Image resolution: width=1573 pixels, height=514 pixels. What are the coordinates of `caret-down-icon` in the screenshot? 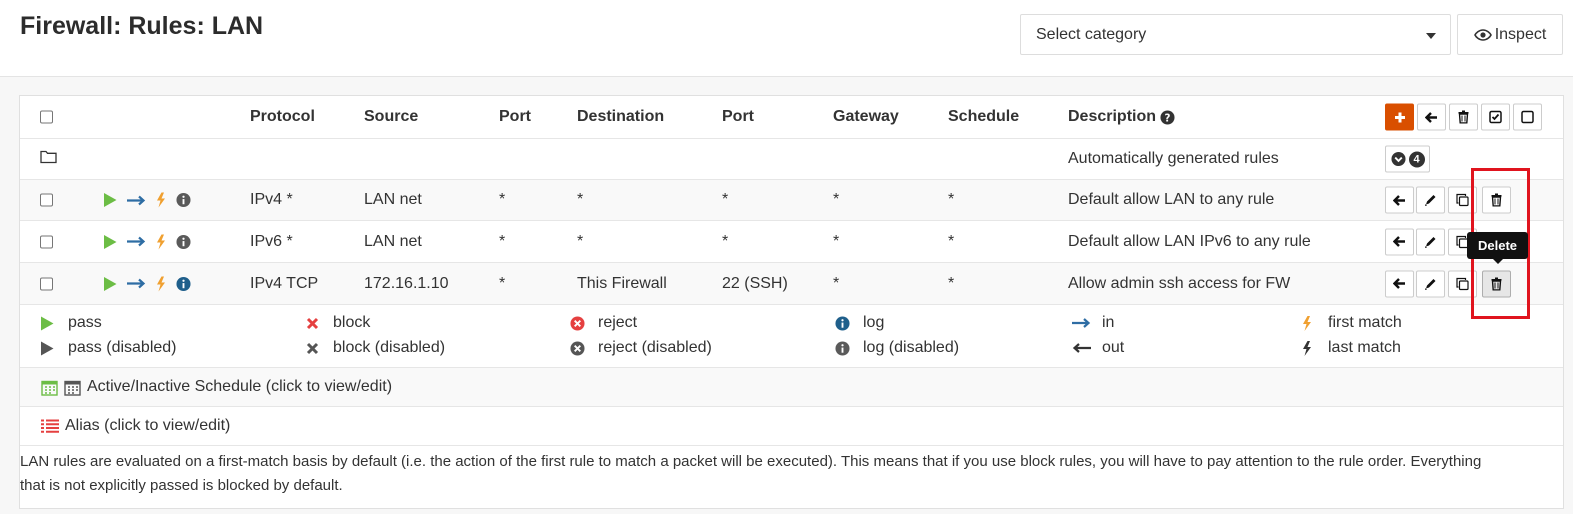 It's located at (1431, 36).